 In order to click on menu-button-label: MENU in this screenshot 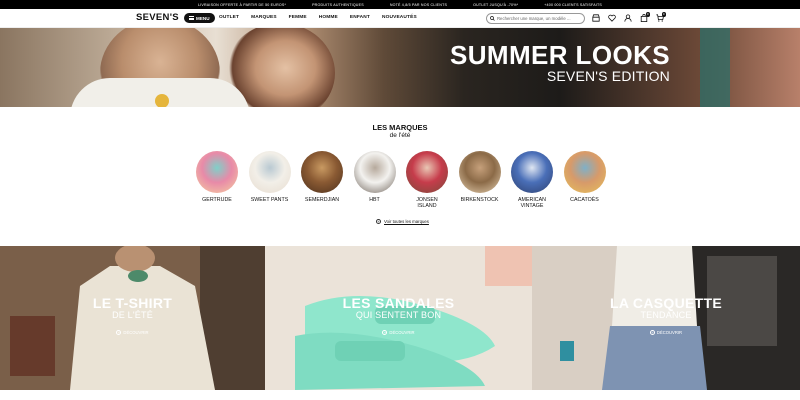, I will do `click(203, 18)`.